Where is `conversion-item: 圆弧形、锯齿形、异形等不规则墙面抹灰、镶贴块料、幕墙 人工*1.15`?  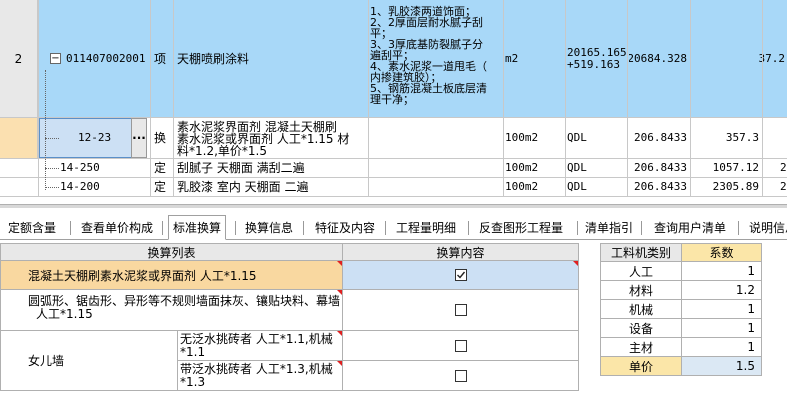 conversion-item: 圆弧形、锯齿形、异形等不规则墙面抹灰、镶贴块料、幕墙 人工*1.15 is located at coordinates (171, 310).